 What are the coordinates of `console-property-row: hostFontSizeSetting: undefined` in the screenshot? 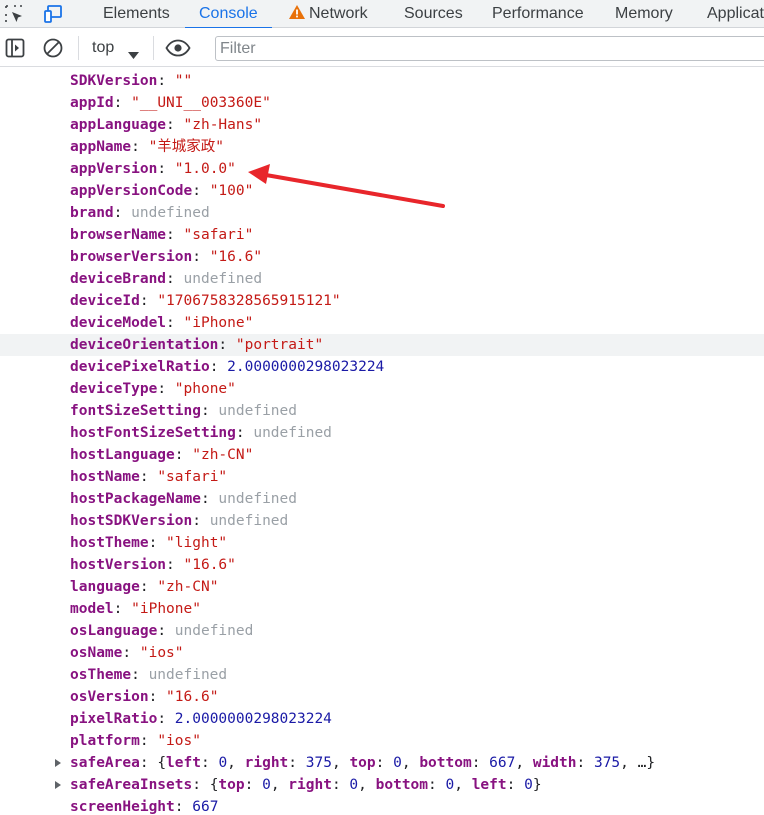 It's located at (382, 433).